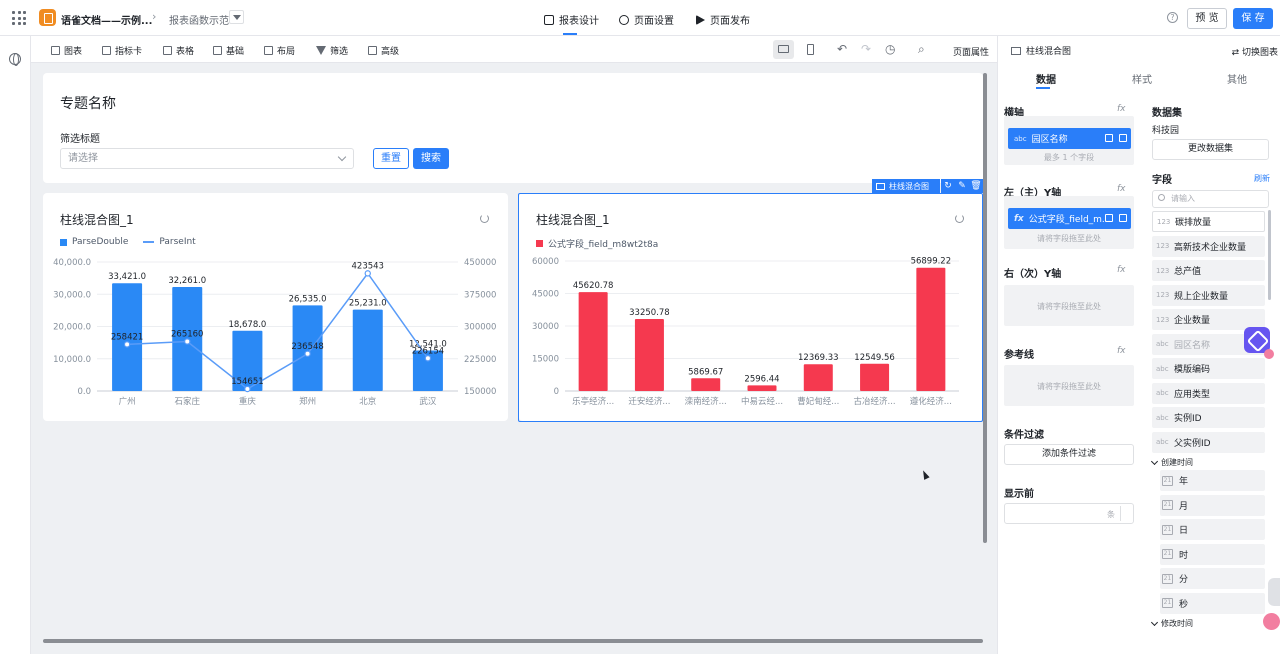 Image resolution: width=1280 pixels, height=654 pixels. Describe the element at coordinates (1125, 513) in the screenshot. I see `stepper-icon` at that location.